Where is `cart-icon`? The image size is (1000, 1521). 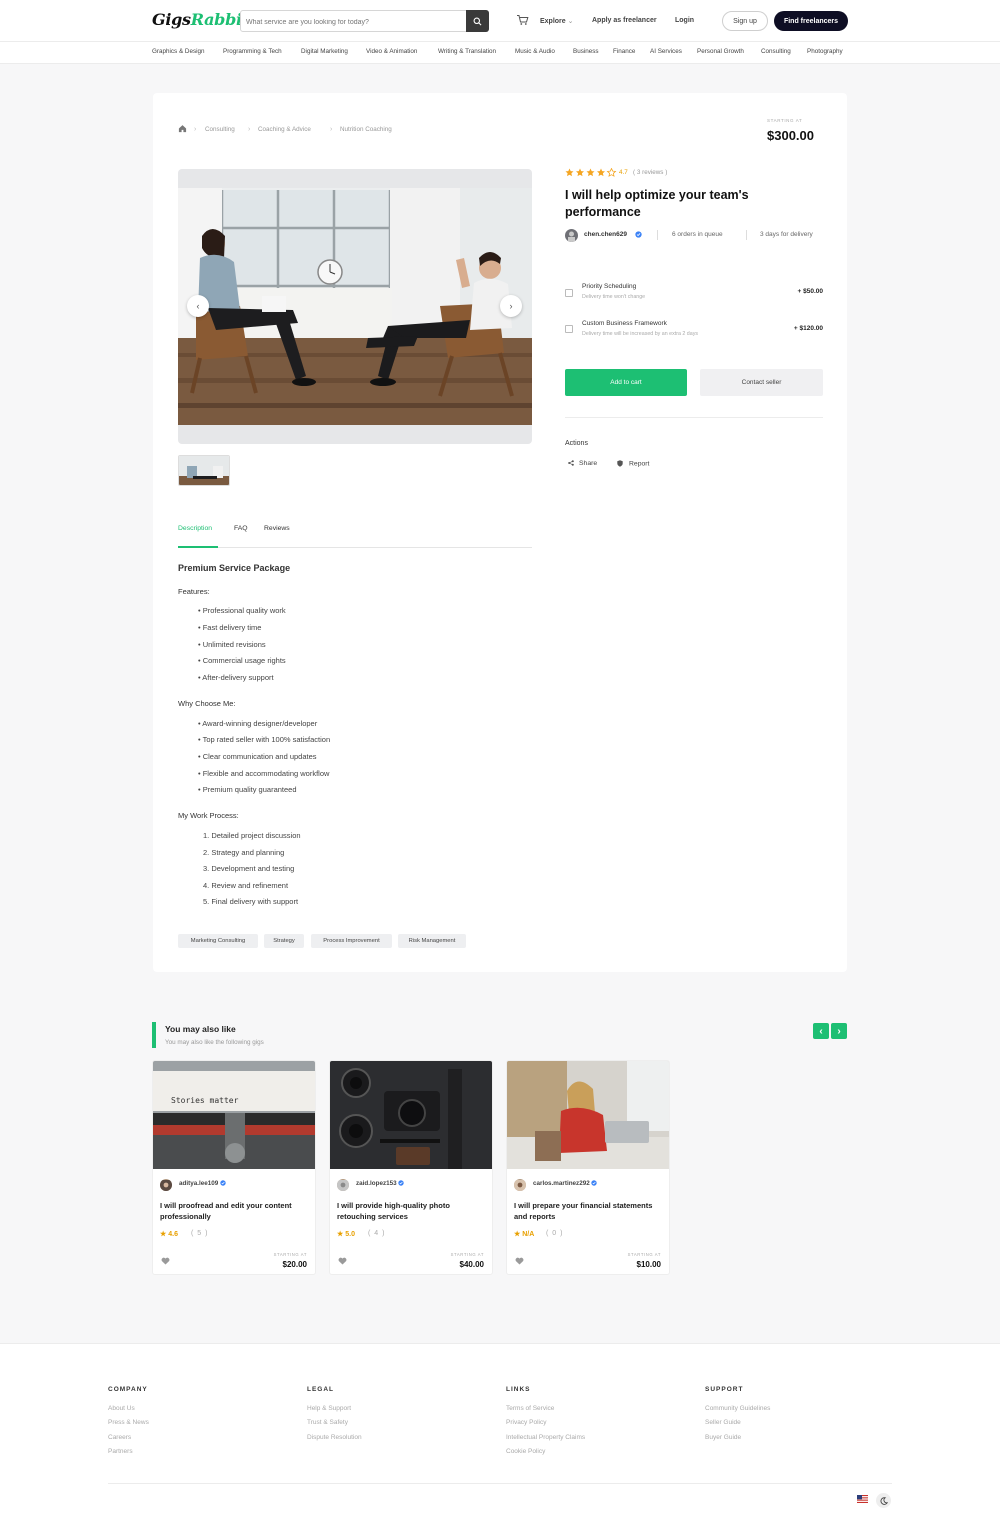
cart-icon is located at coordinates (522, 20).